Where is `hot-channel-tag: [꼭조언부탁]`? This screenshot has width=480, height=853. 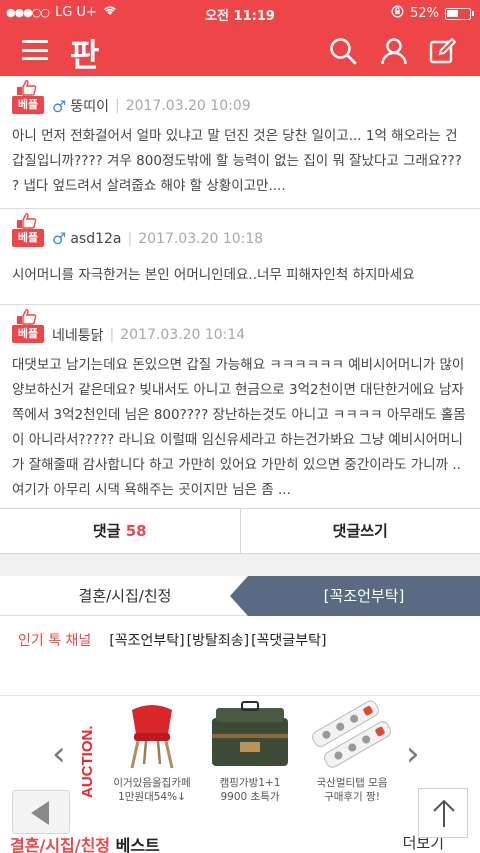
hot-channel-tag: [꼭조언부탁] is located at coordinates (146, 640).